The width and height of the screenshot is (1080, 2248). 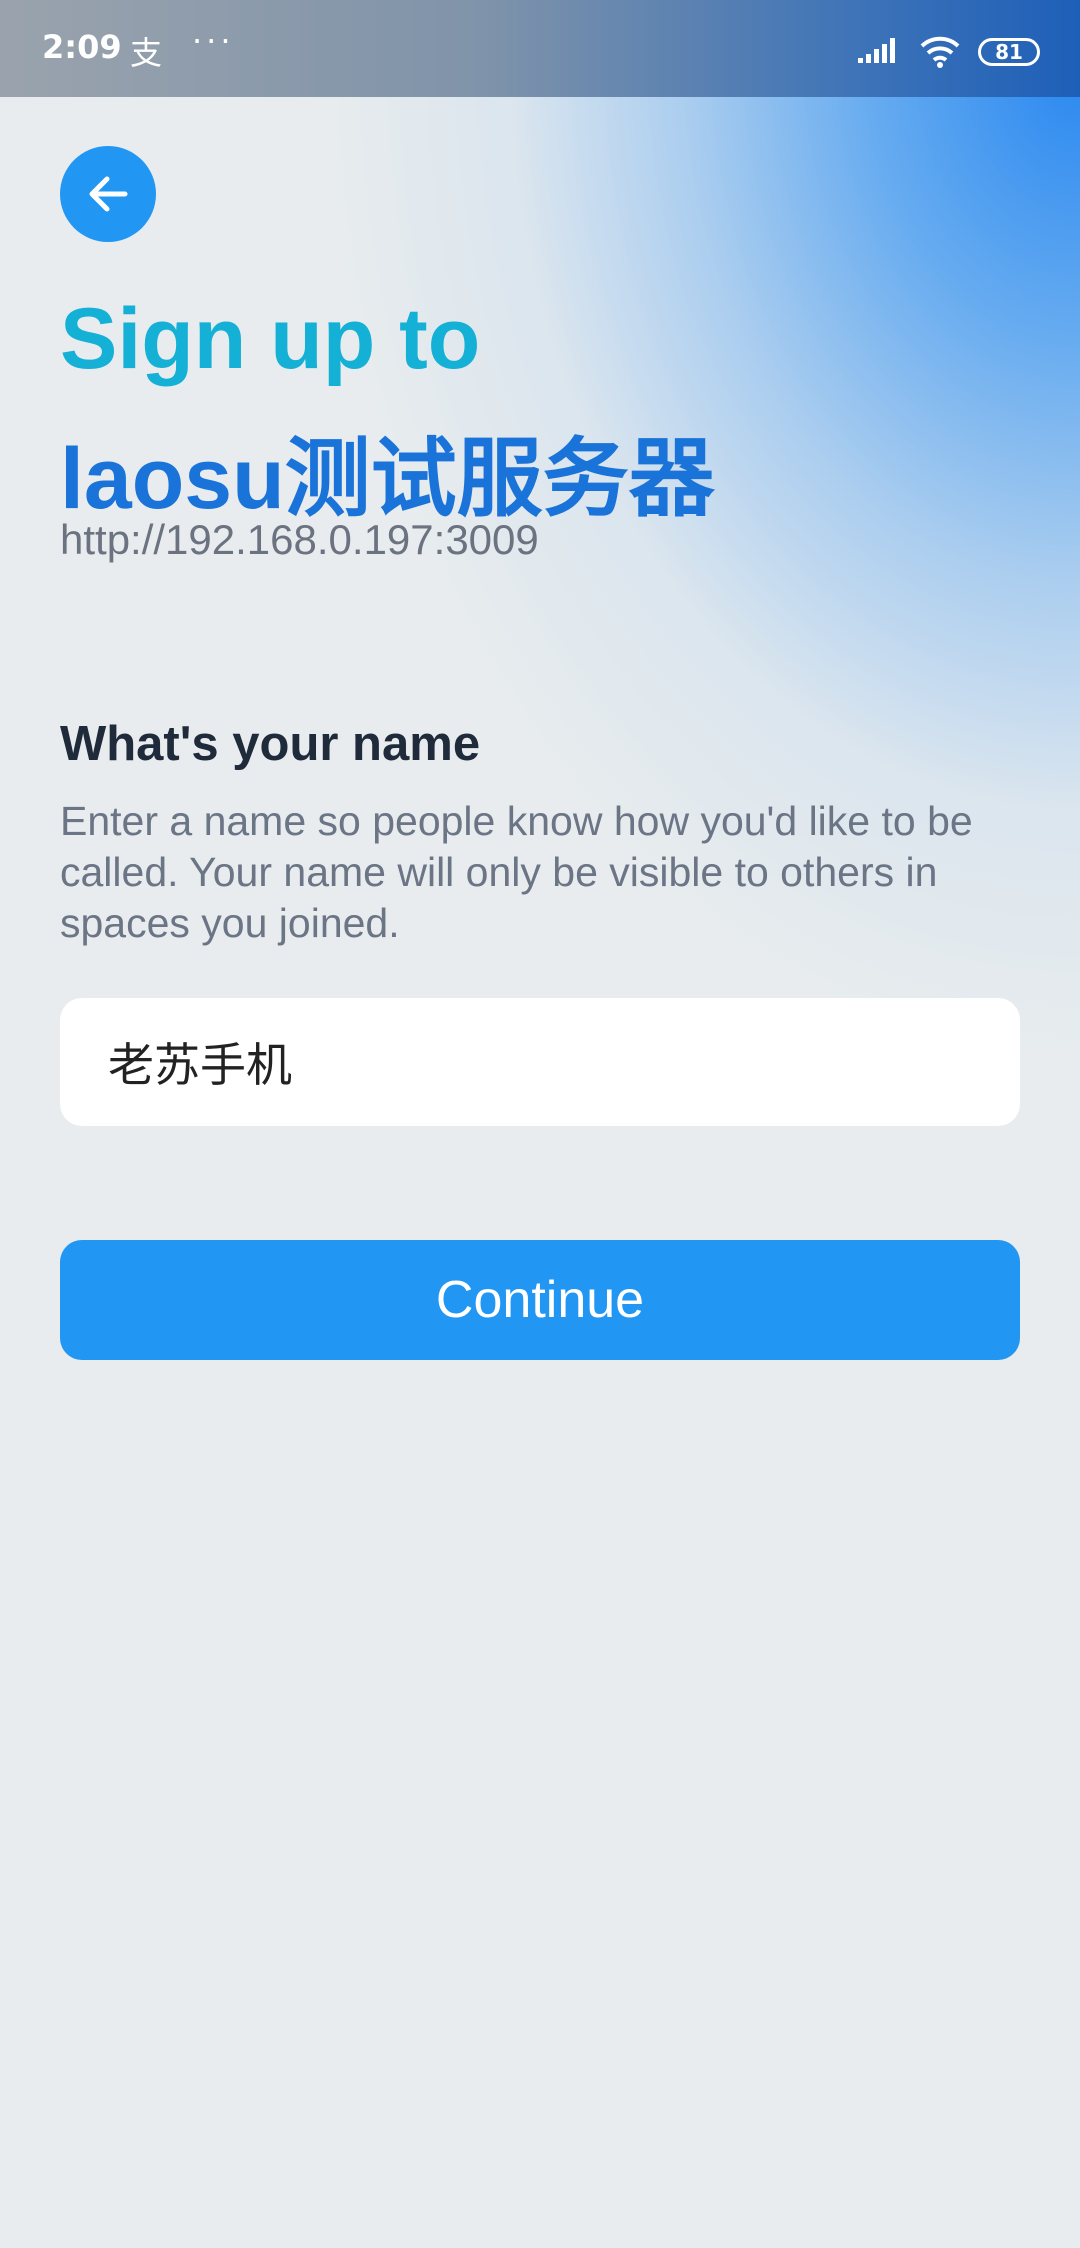 I want to click on display-name-input, so click(x=540, y=1062).